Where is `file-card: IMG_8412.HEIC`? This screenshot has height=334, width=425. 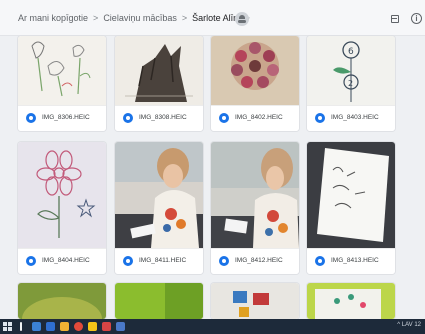 file-card: IMG_8412.HEIC is located at coordinates (255, 208).